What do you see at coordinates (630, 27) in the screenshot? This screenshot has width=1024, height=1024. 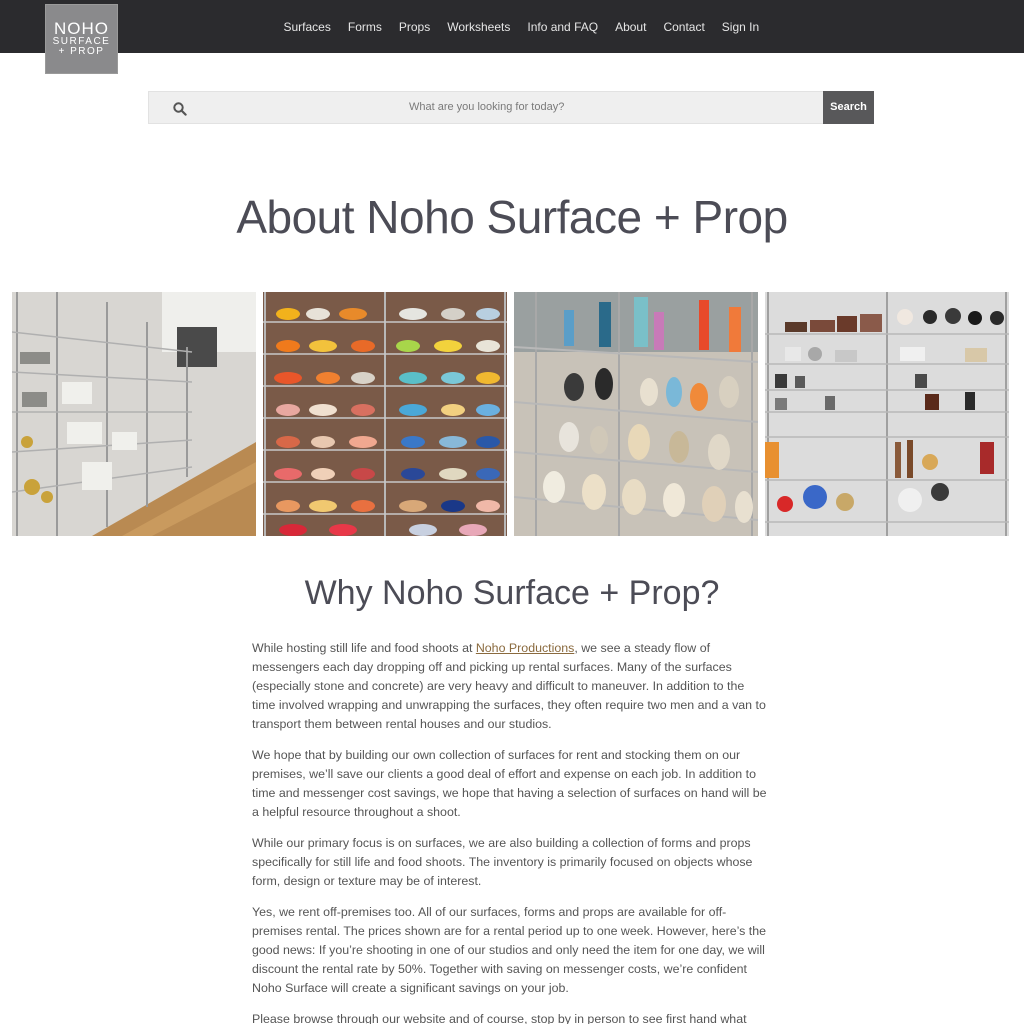 I see `nav-about: About` at bounding box center [630, 27].